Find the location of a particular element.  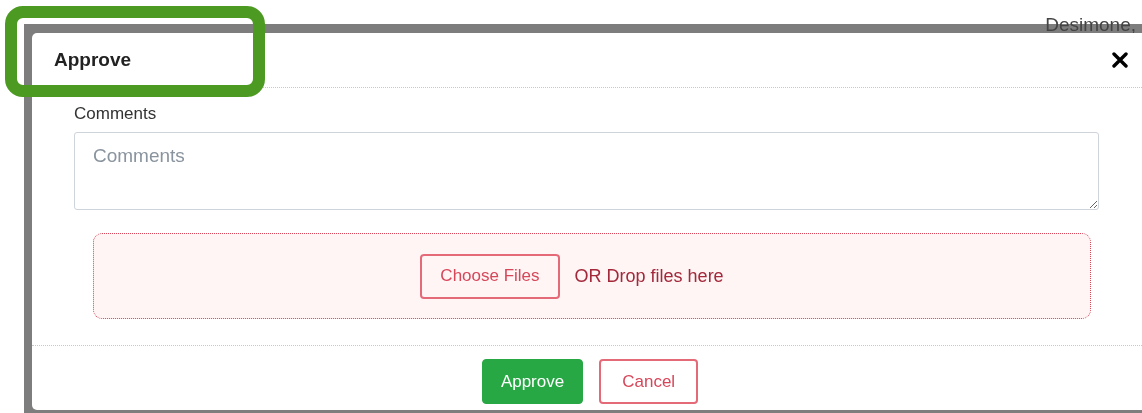

approve-button: Approve is located at coordinates (532, 381).